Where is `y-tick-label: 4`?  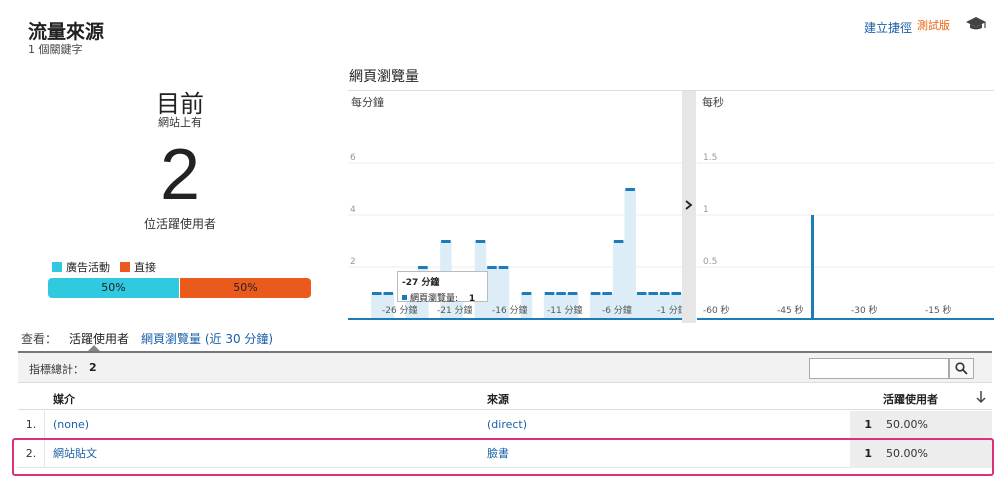
y-tick-label: 4 is located at coordinates (353, 210).